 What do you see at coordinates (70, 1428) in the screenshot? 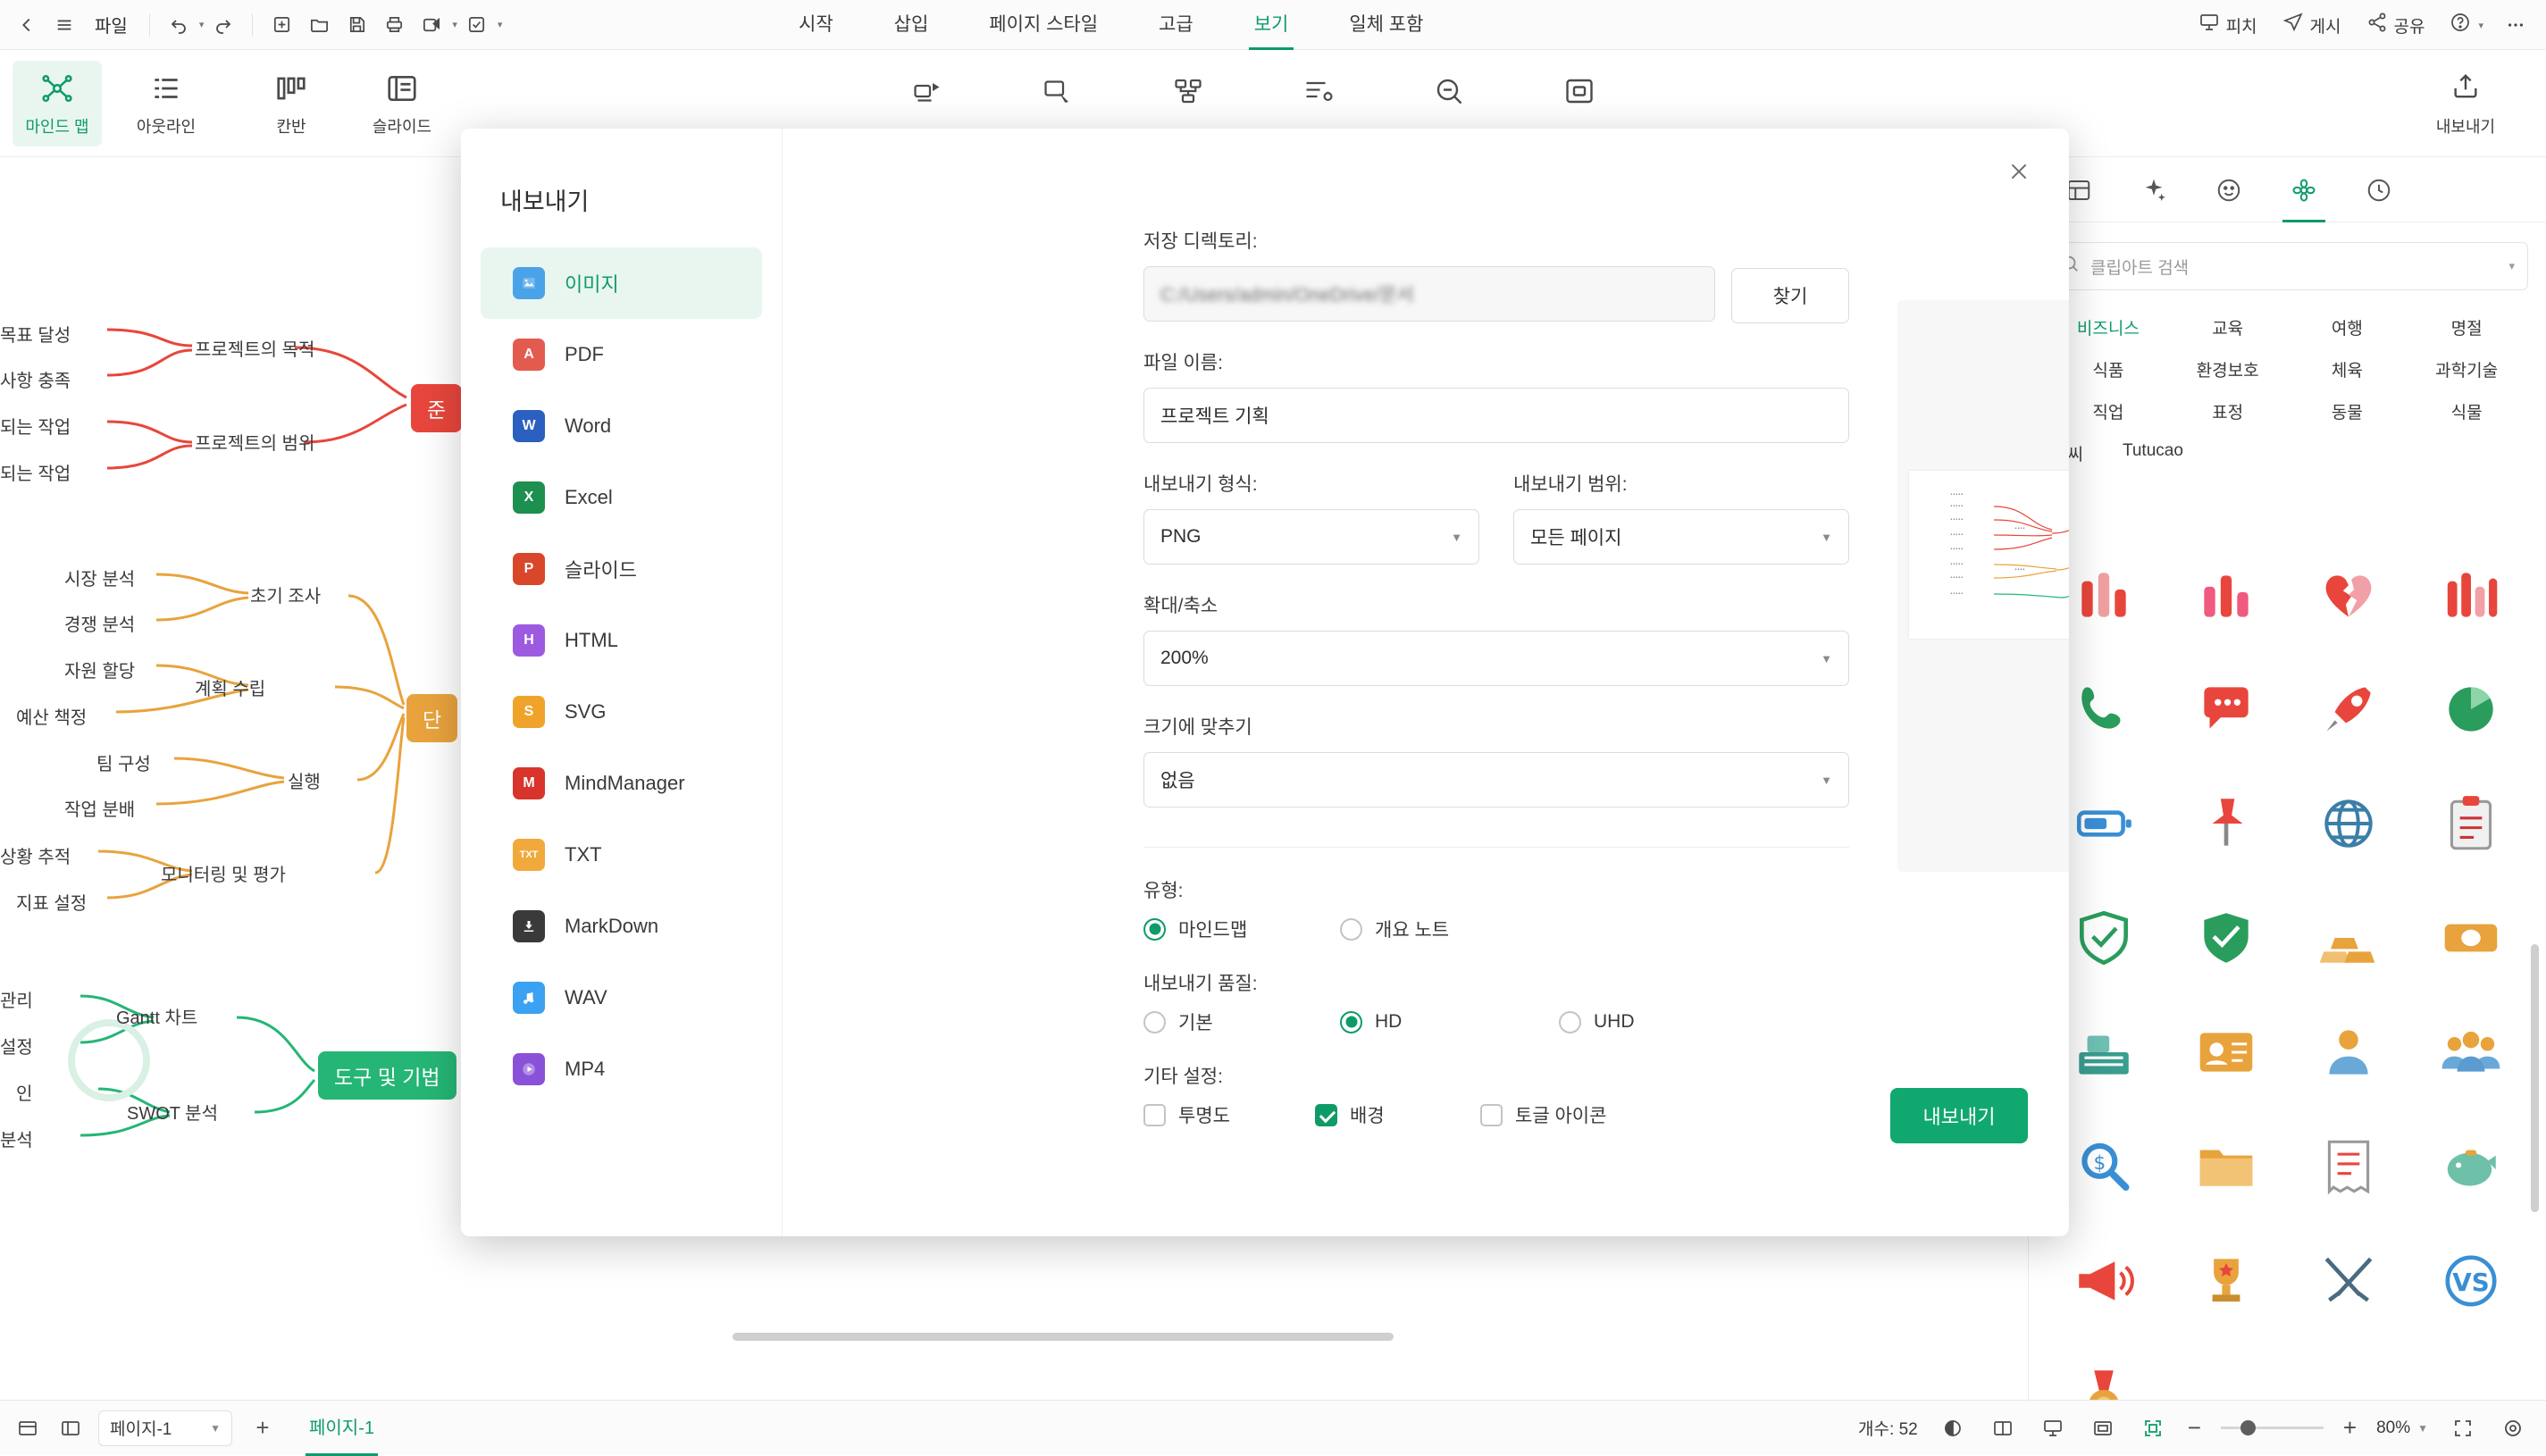
I see `split-view-icon` at bounding box center [70, 1428].